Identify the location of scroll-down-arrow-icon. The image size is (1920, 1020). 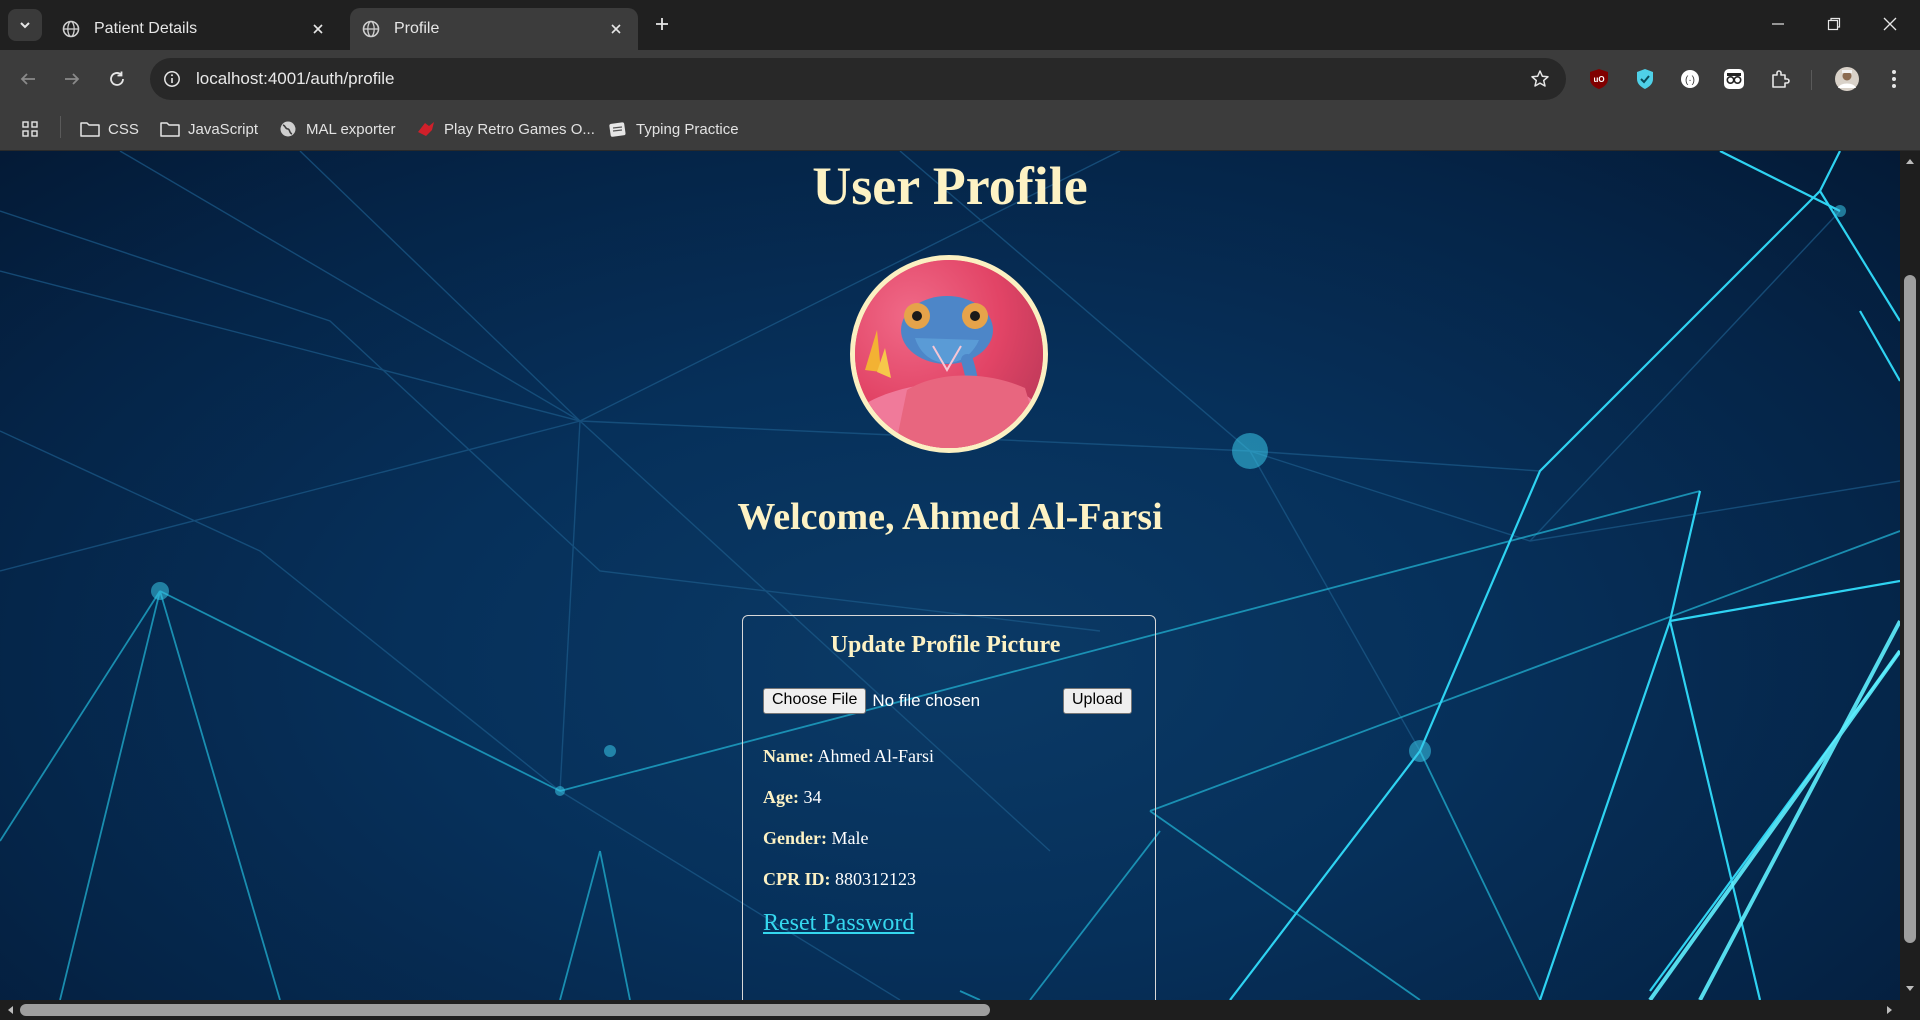
(1910, 989).